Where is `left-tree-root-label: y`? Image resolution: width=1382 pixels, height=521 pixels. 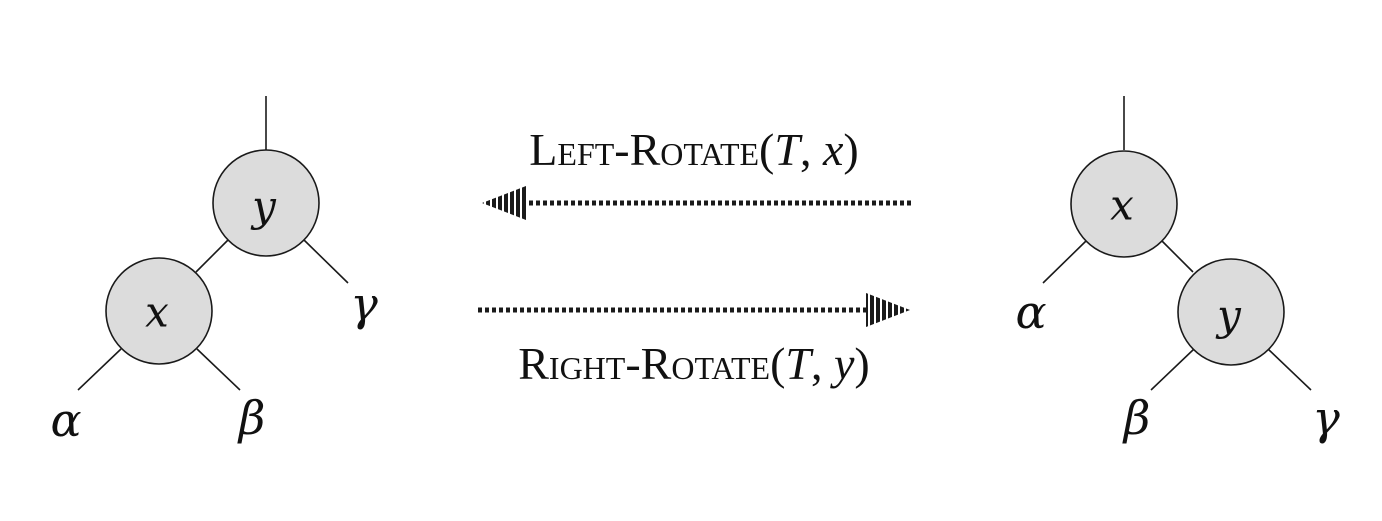 left-tree-root-label: y is located at coordinates (263, 206).